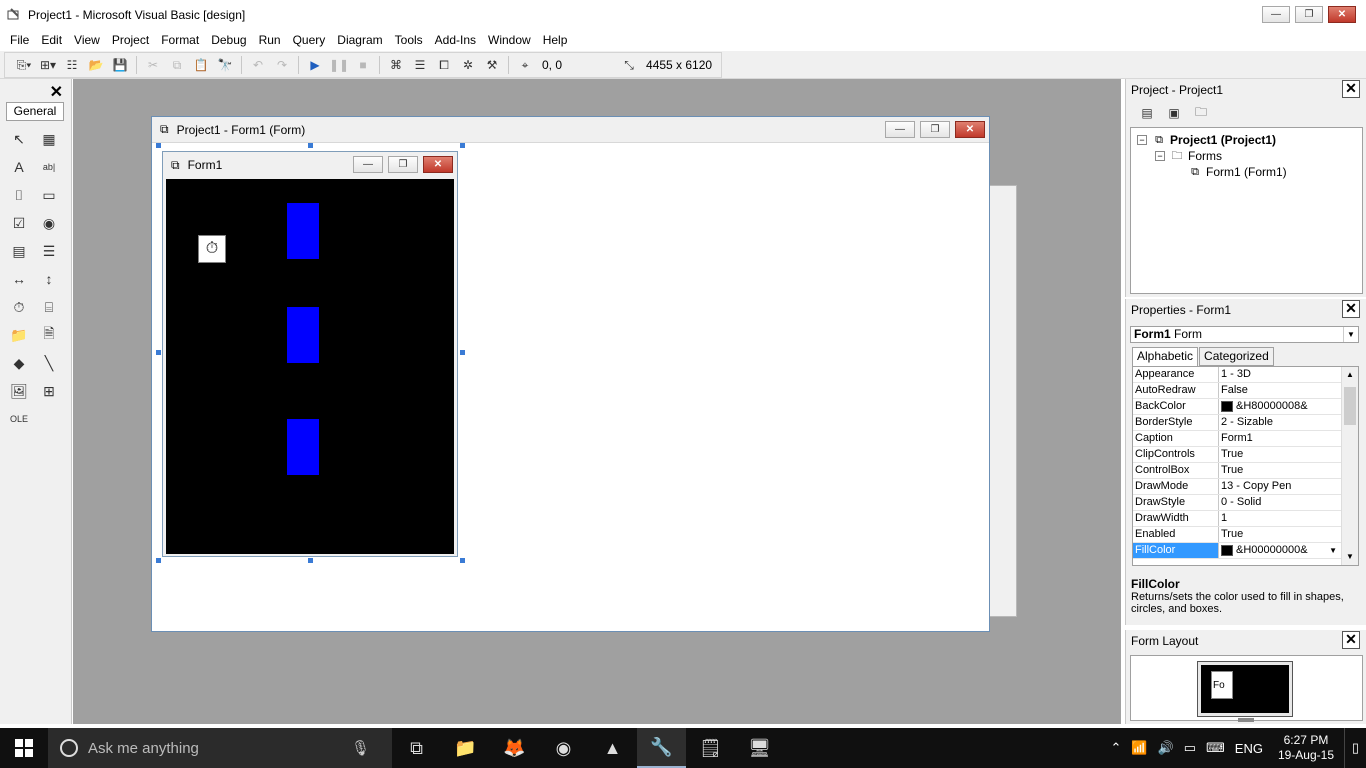  I want to click on add-form-icon: ⊞▾, so click(48, 65).